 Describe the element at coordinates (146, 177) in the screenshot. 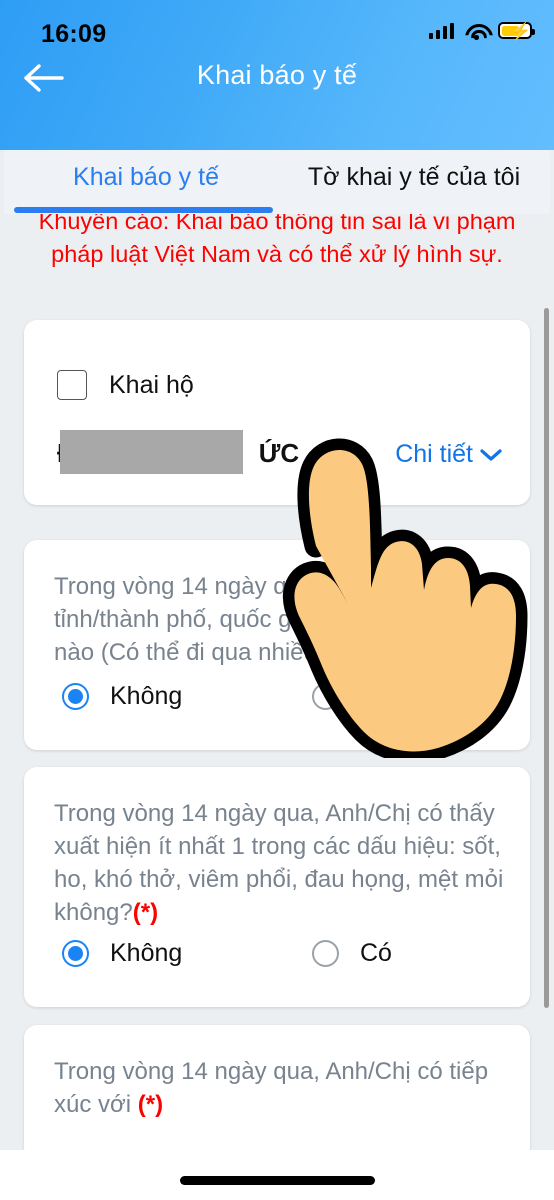

I see `tab-khai-bao-y-te: Khai báo y tế` at that location.